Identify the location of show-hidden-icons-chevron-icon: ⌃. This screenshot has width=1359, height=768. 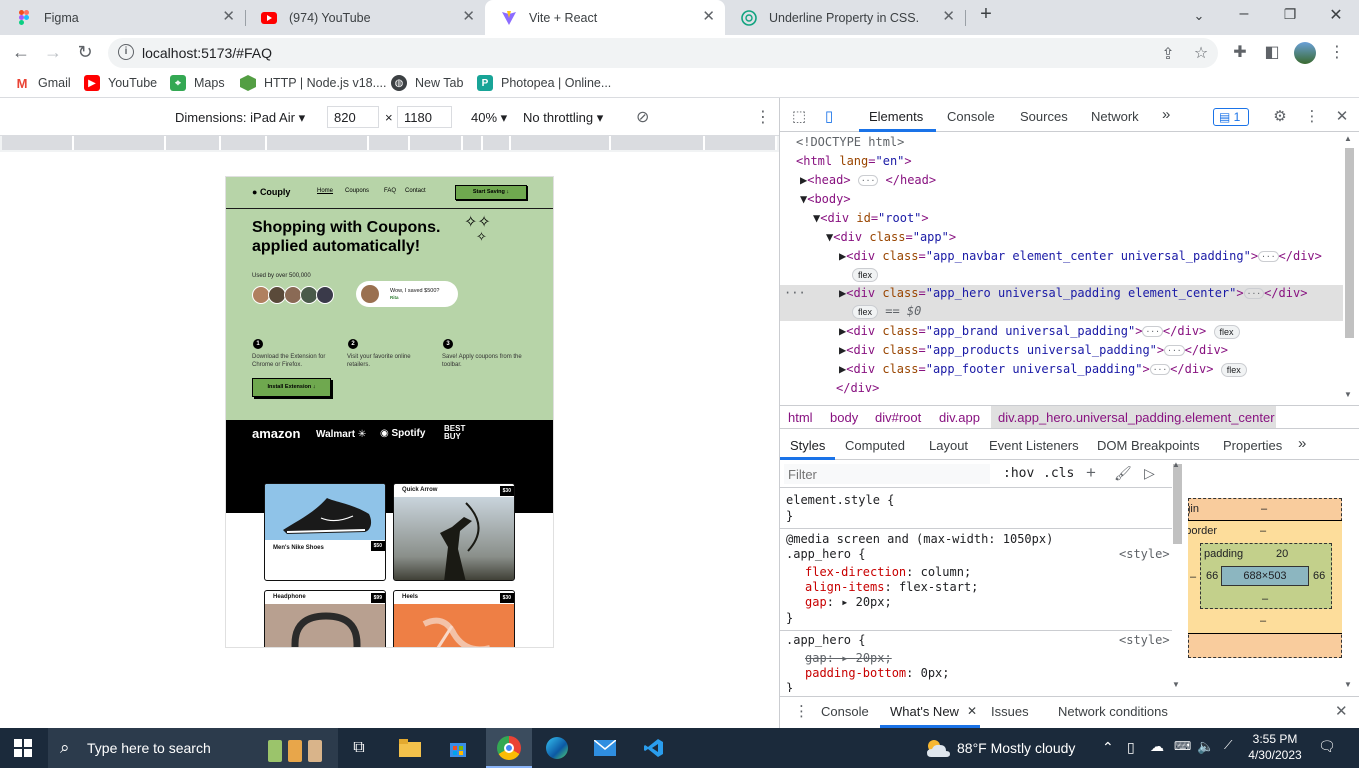
(1108, 747).